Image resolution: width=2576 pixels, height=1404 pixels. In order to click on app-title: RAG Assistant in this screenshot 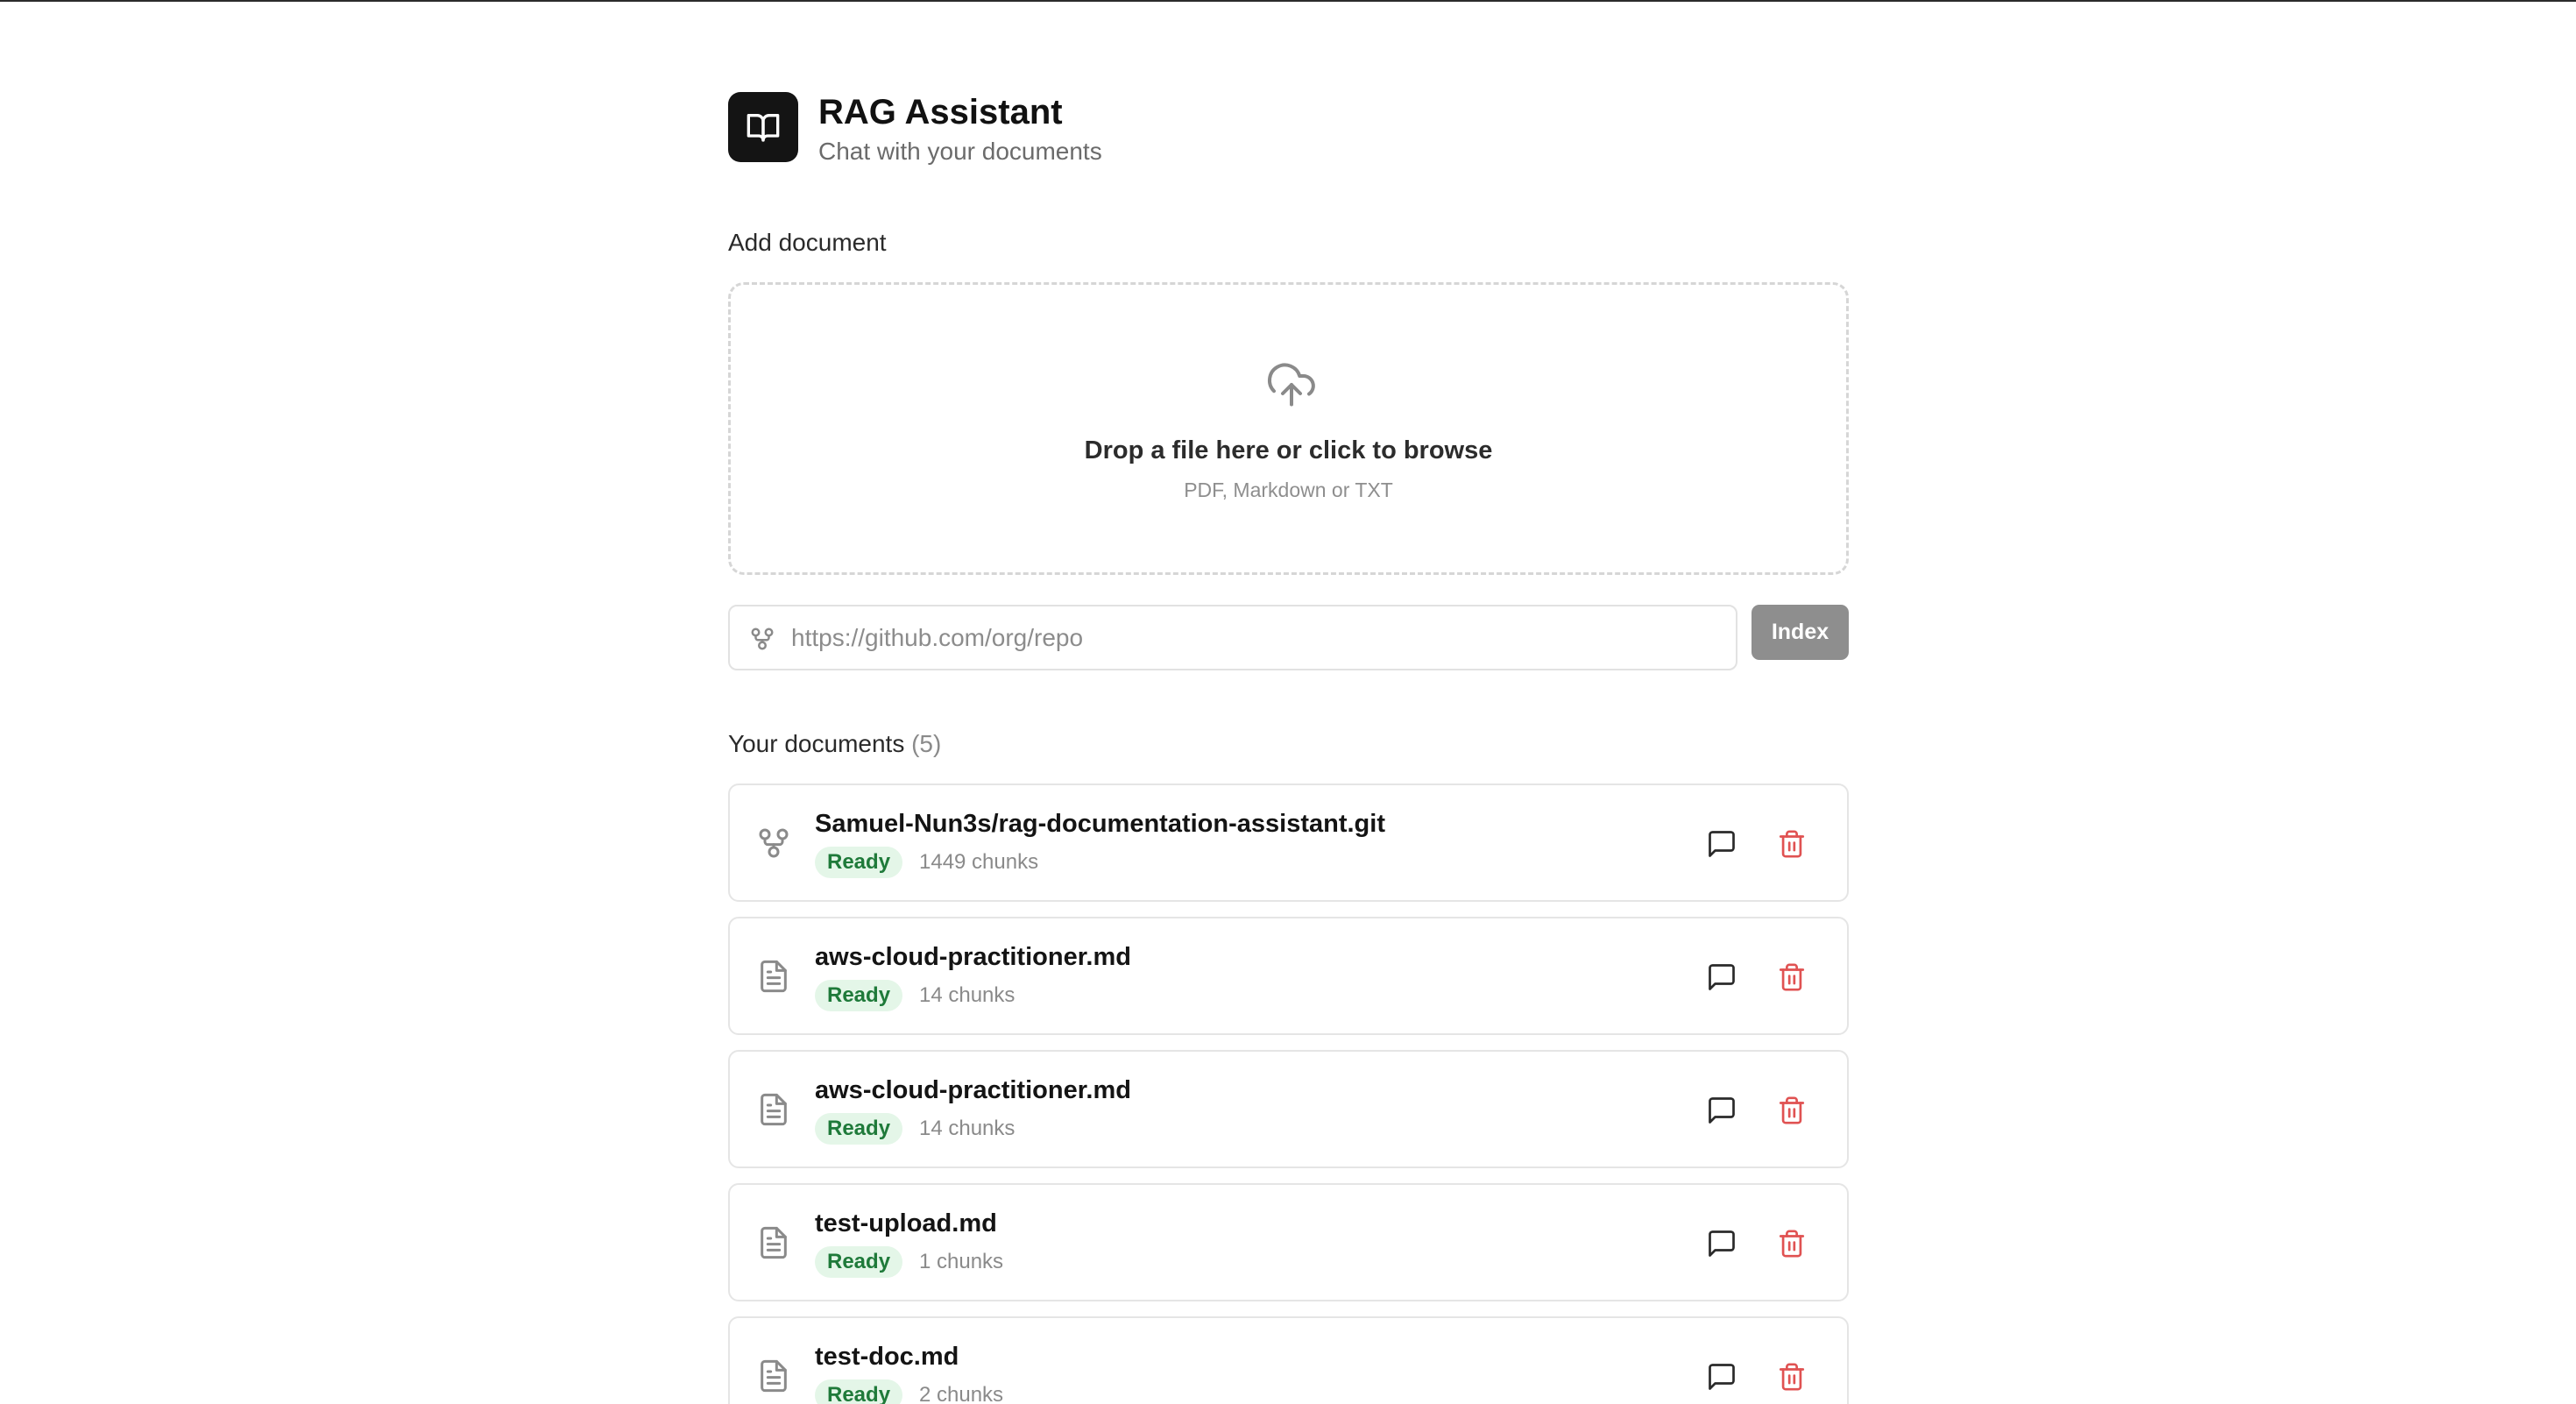, I will do `click(940, 112)`.